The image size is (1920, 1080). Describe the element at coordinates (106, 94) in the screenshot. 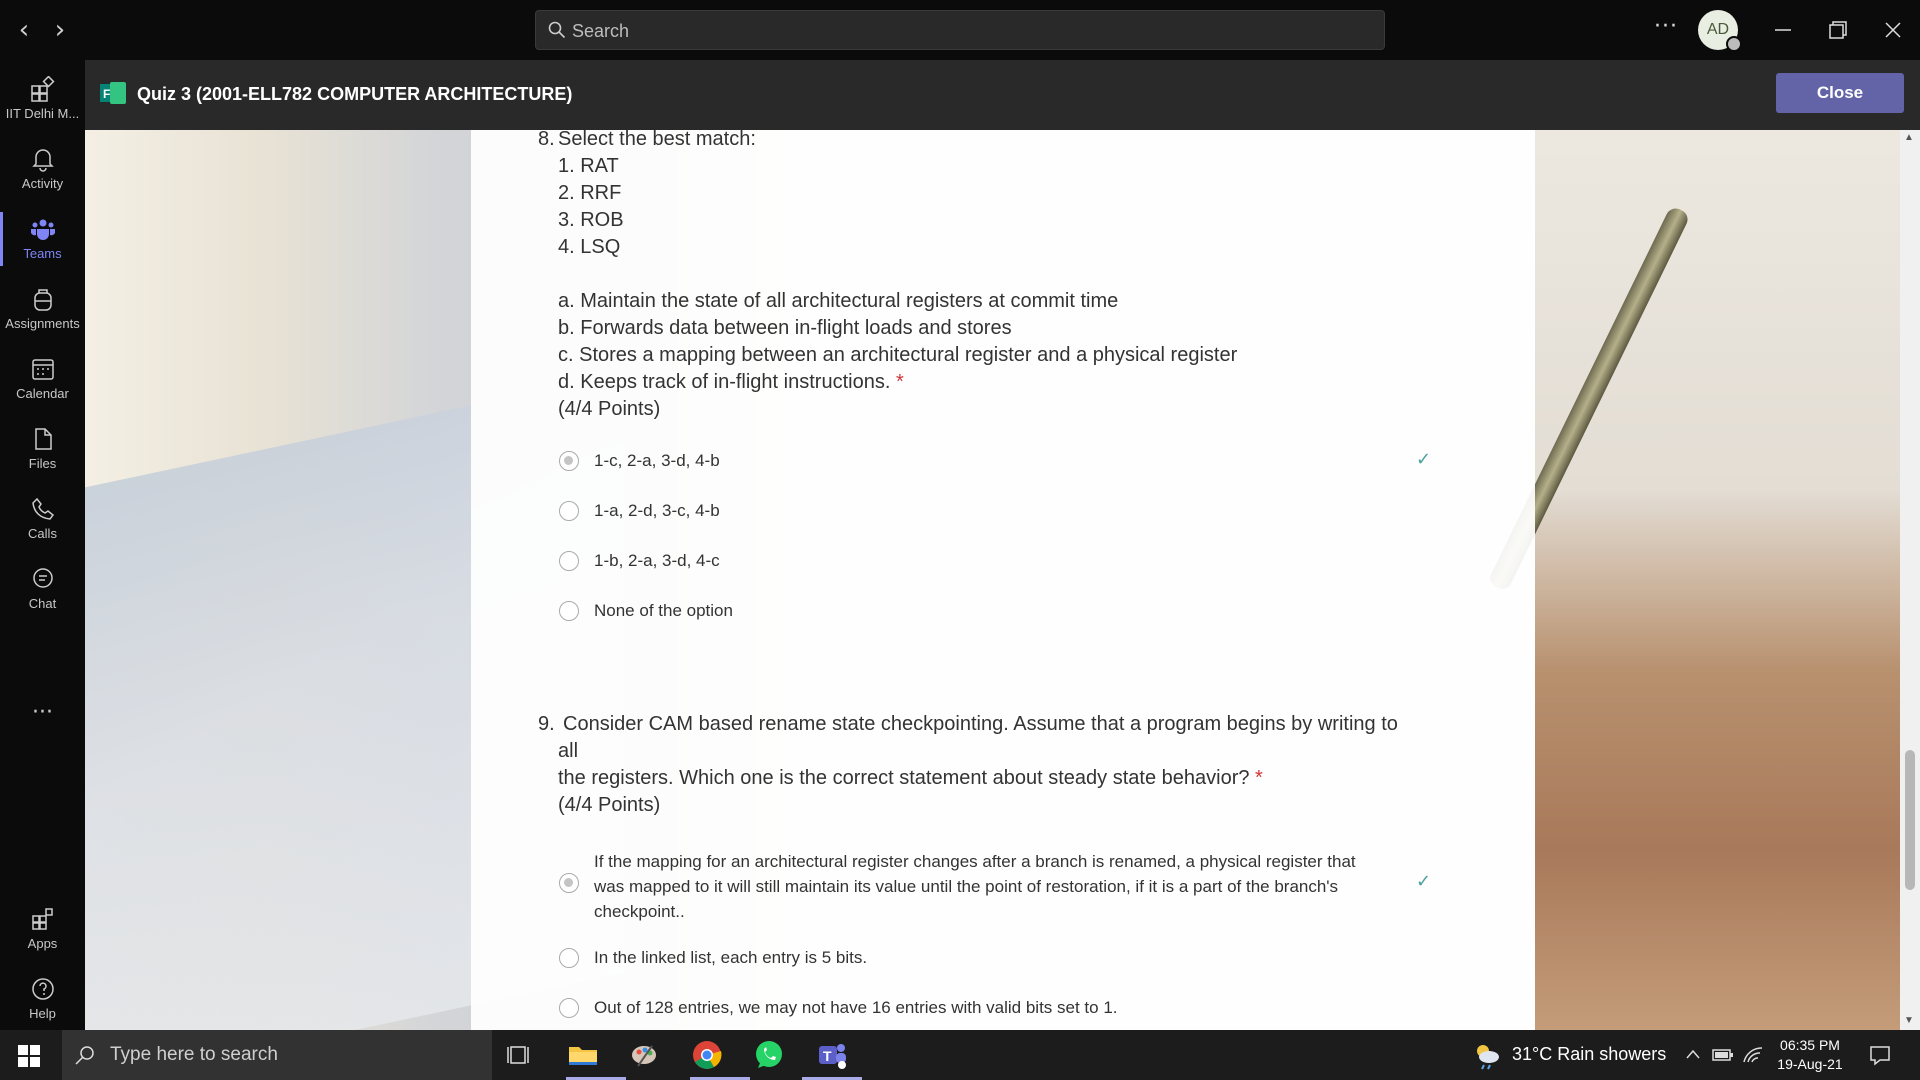

I see `svg-text: F` at that location.